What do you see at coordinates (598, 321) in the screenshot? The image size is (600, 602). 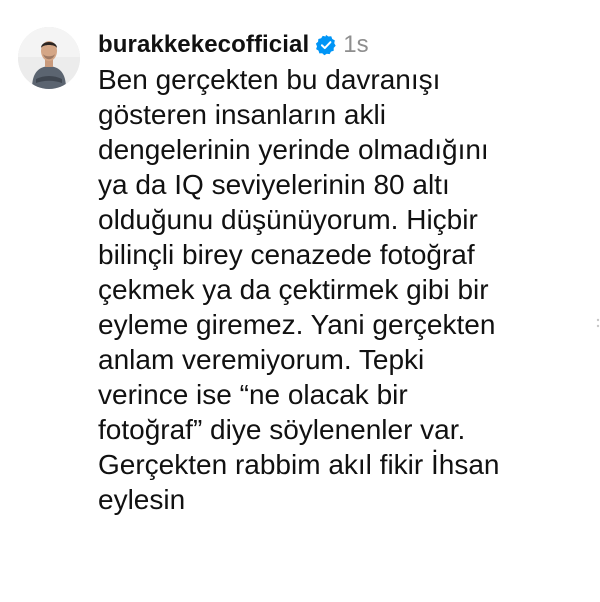 I see `more-options-icon` at bounding box center [598, 321].